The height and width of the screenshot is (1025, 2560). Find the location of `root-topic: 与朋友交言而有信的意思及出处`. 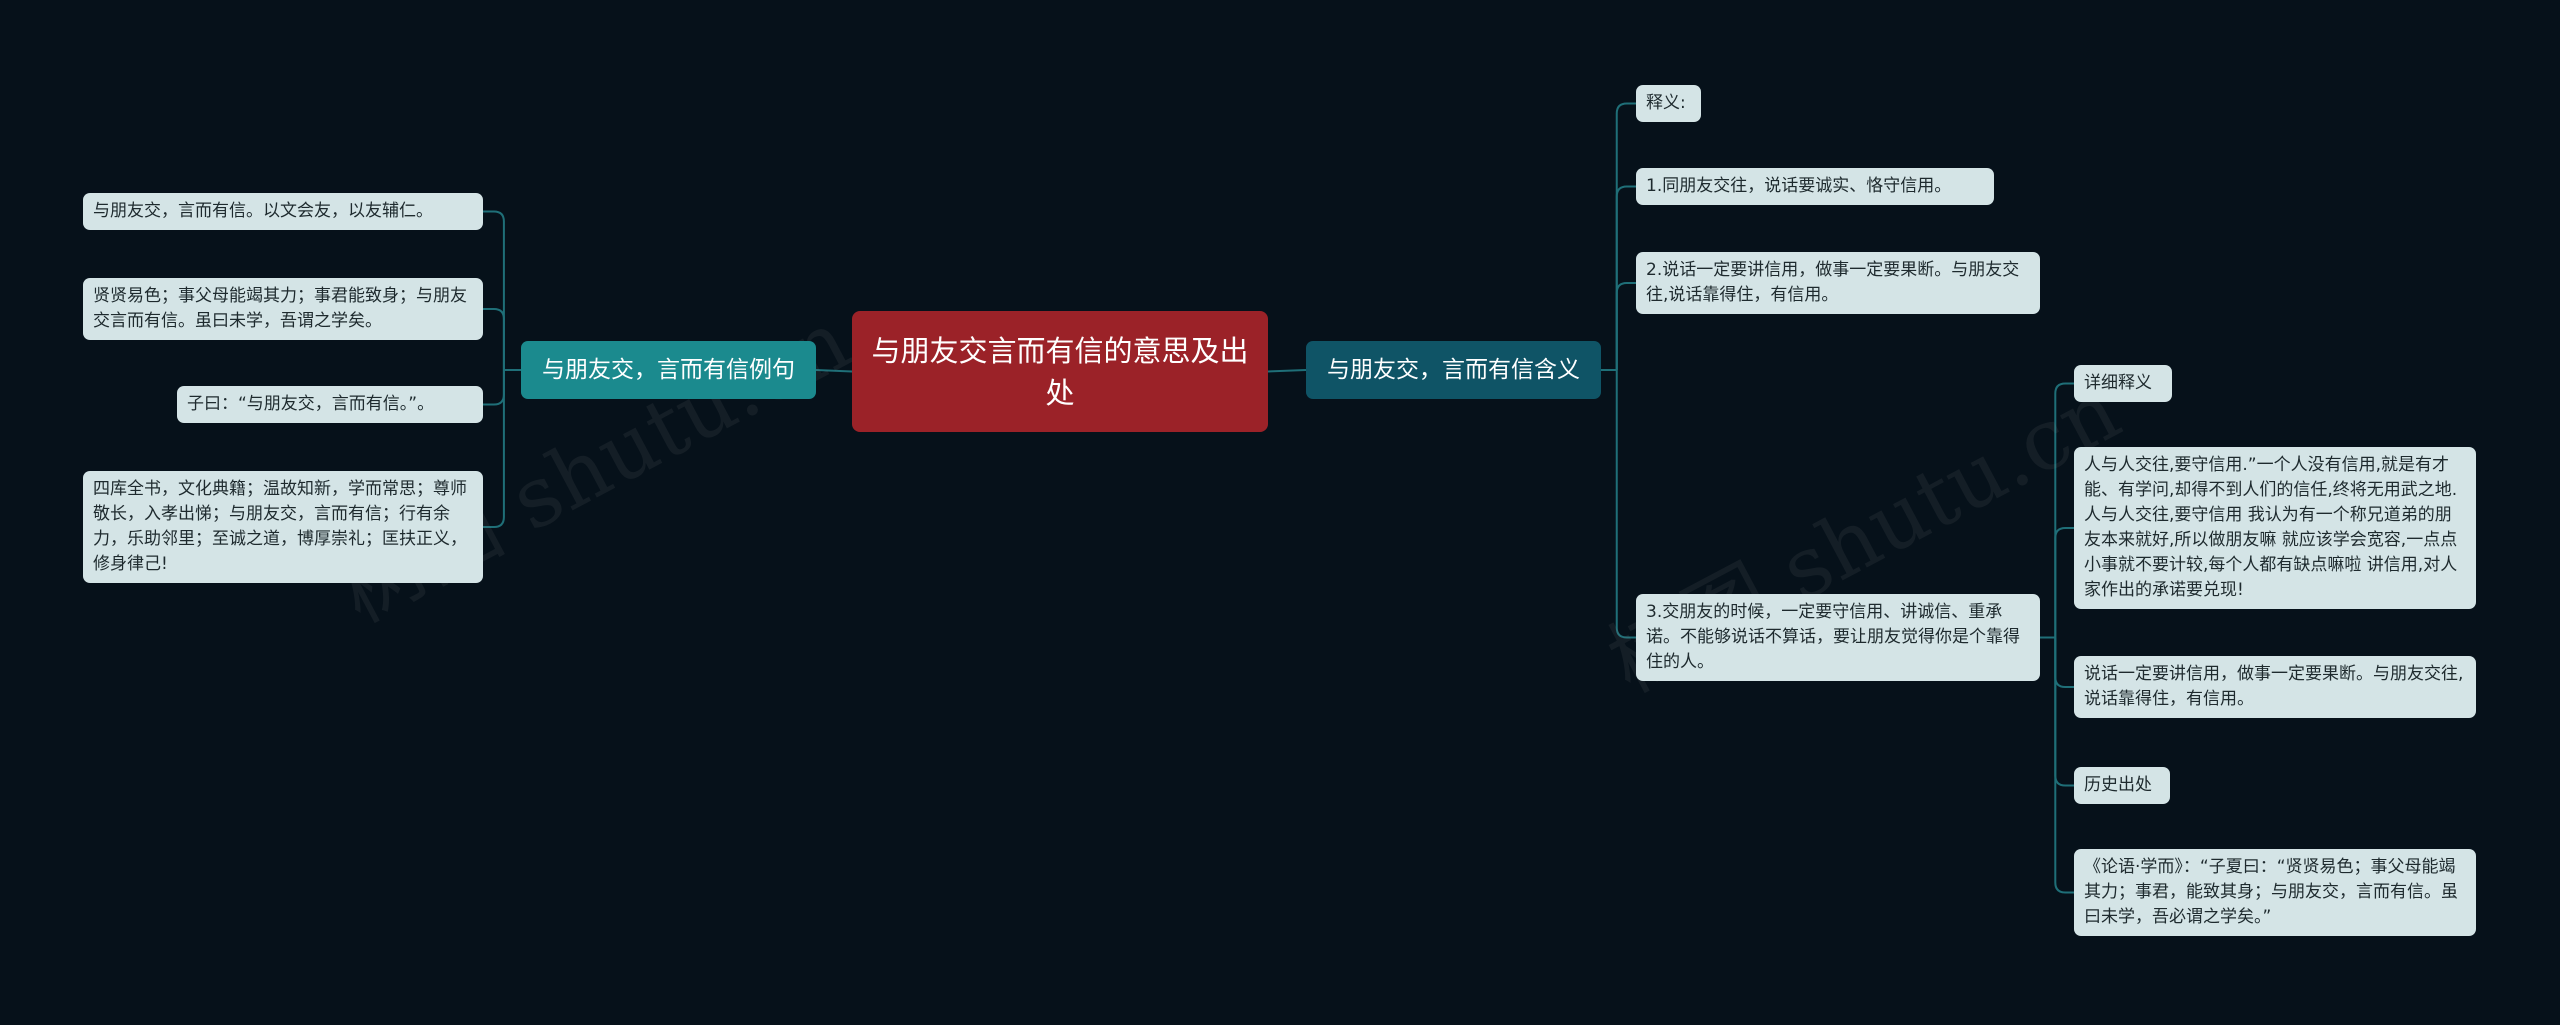

root-topic: 与朋友交言而有信的意思及出处 is located at coordinates (1060, 371).